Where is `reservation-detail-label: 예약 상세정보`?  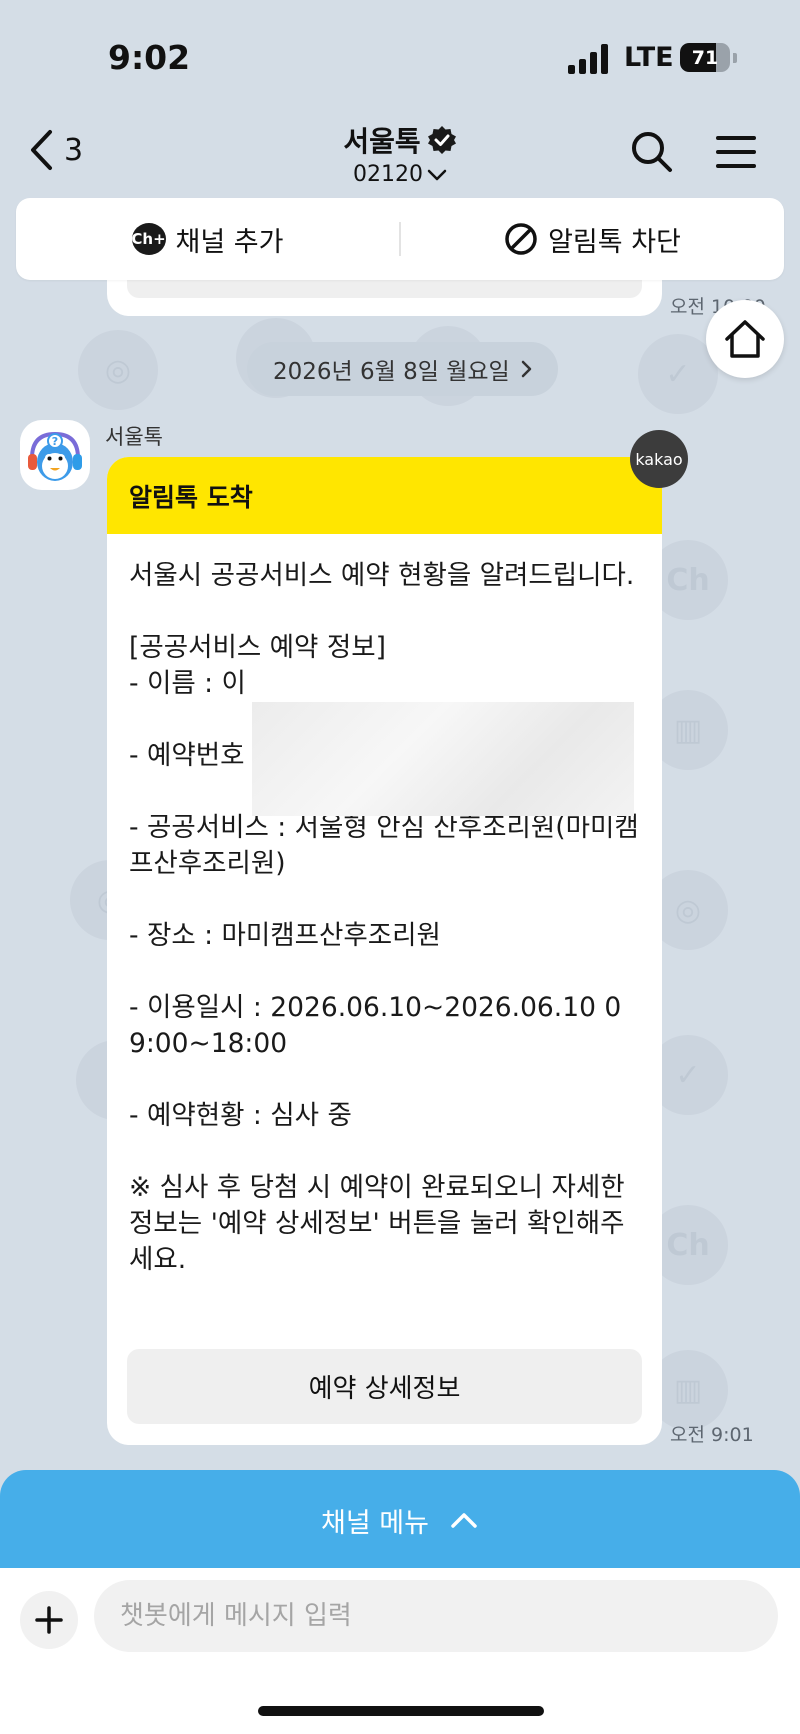 reservation-detail-label: 예약 상세정보 is located at coordinates (384, 1389).